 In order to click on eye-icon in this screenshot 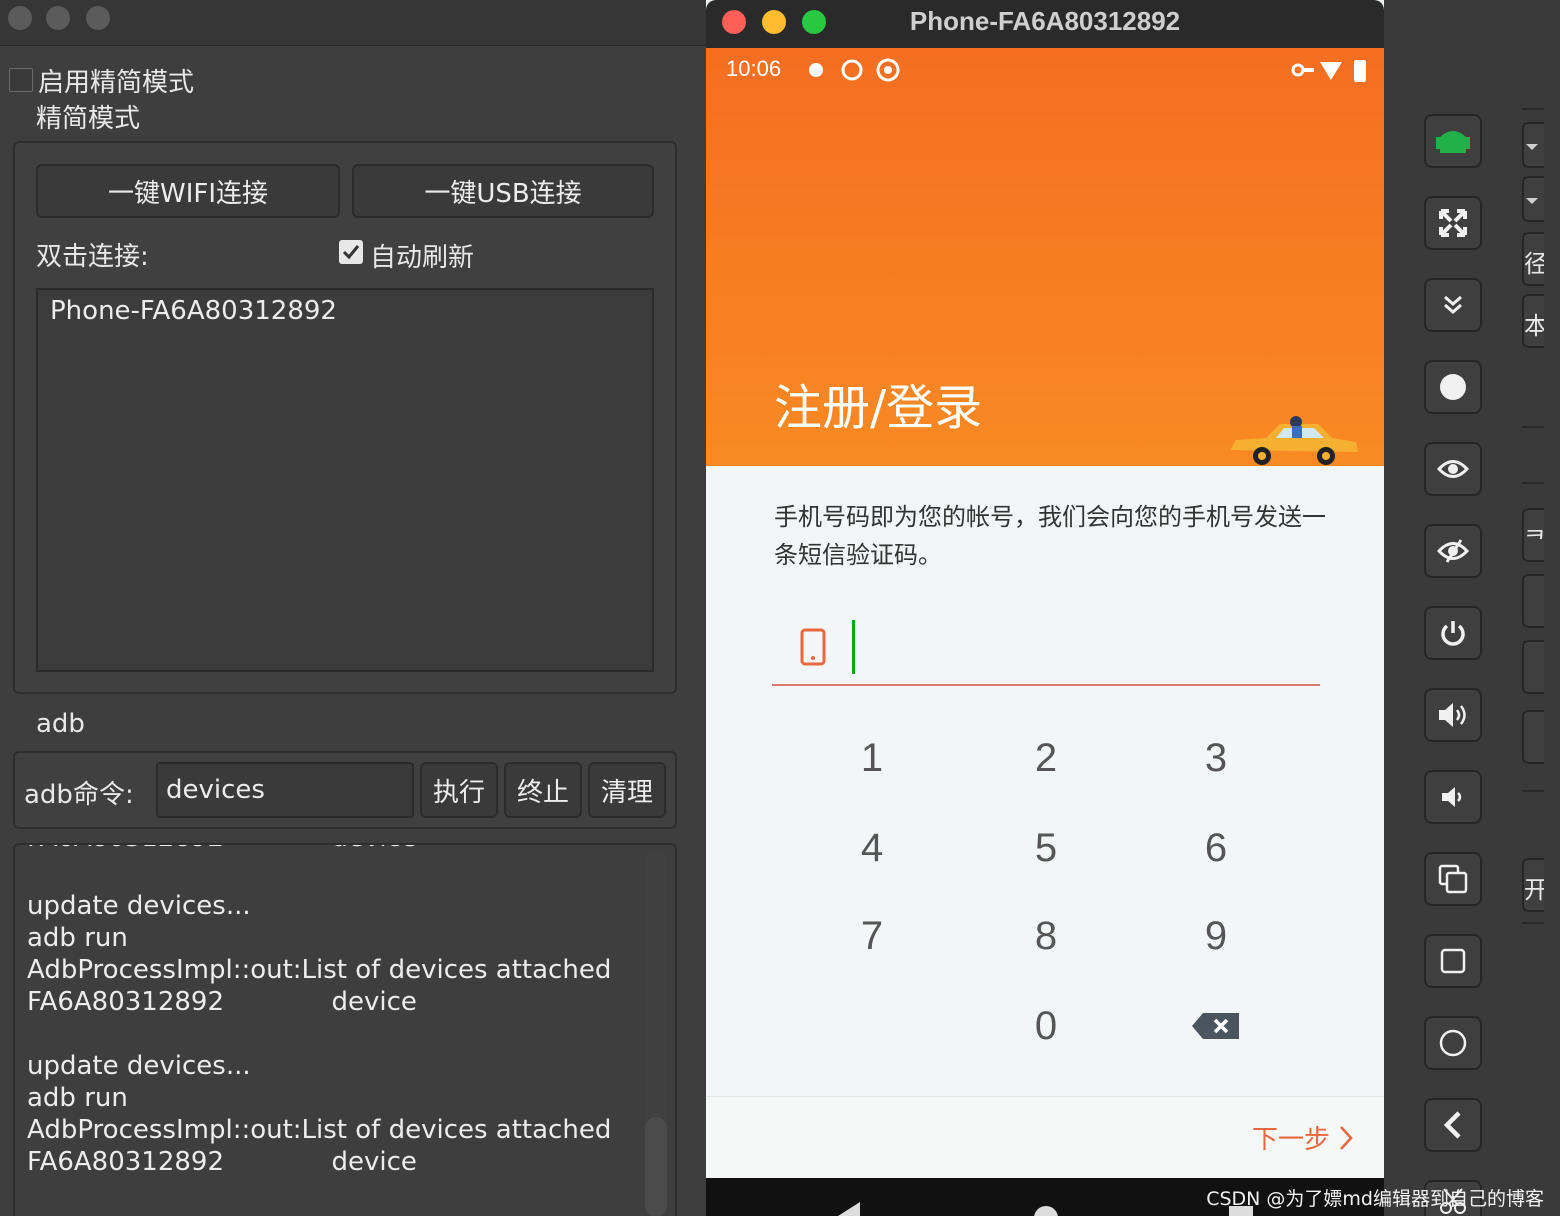, I will do `click(1453, 469)`.